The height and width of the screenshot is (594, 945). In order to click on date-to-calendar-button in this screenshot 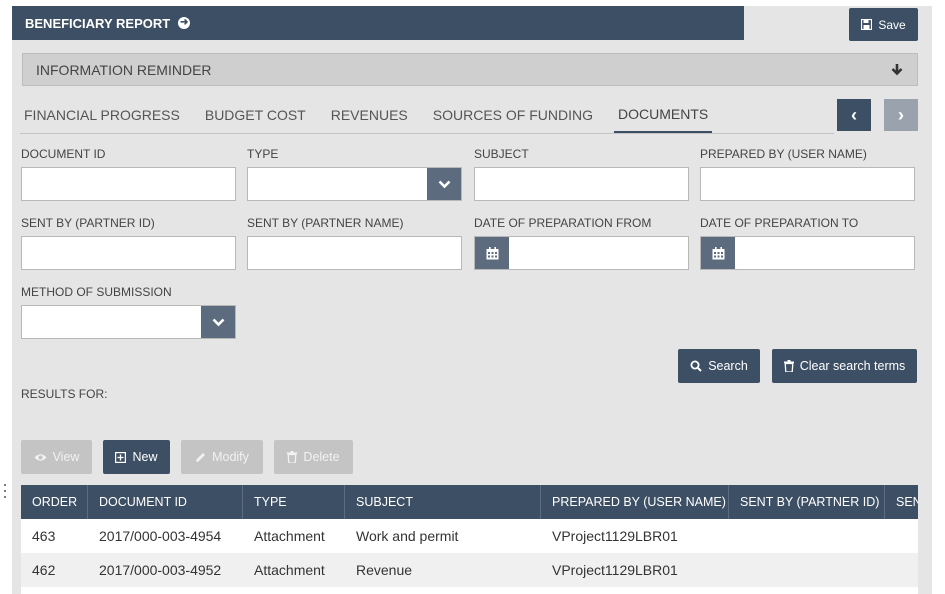, I will do `click(718, 253)`.